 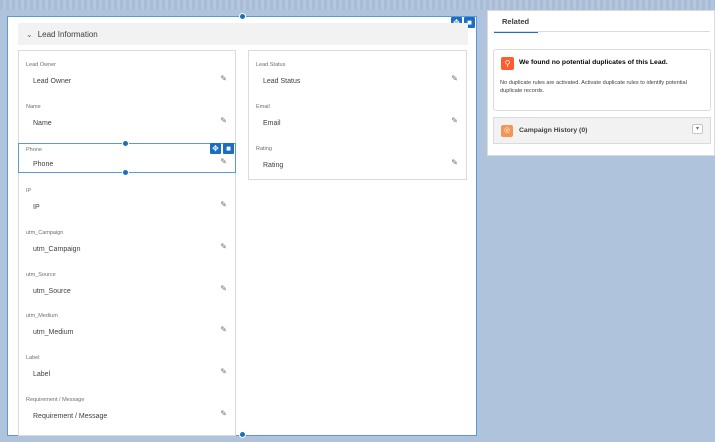 What do you see at coordinates (52, 81) in the screenshot?
I see `field-value: Lead Owner` at bounding box center [52, 81].